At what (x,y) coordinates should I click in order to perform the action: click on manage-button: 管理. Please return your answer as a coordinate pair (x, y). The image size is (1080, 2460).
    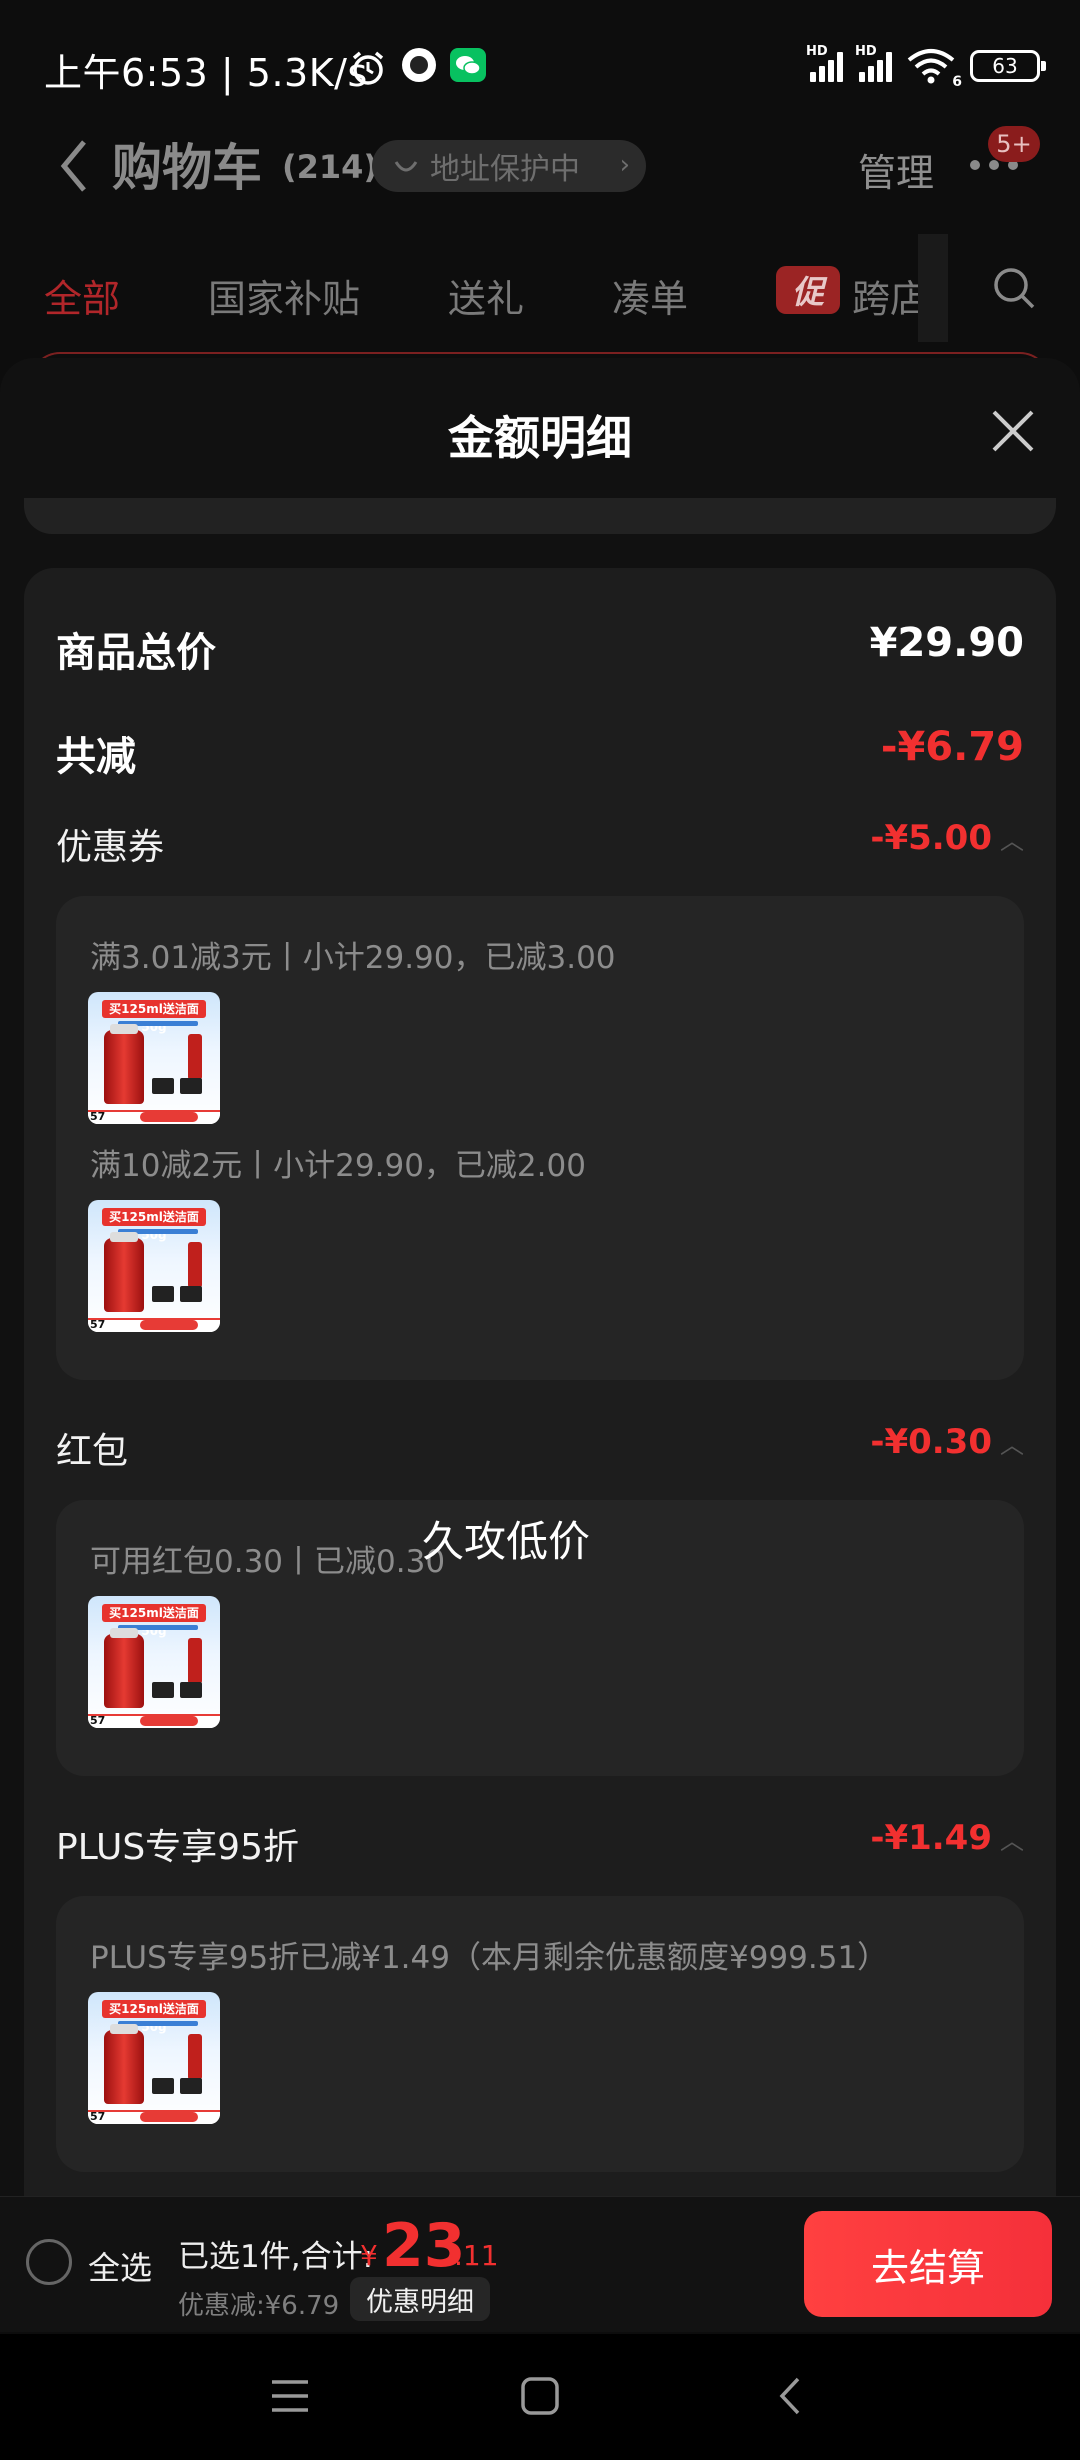
    Looking at the image, I should click on (896, 169).